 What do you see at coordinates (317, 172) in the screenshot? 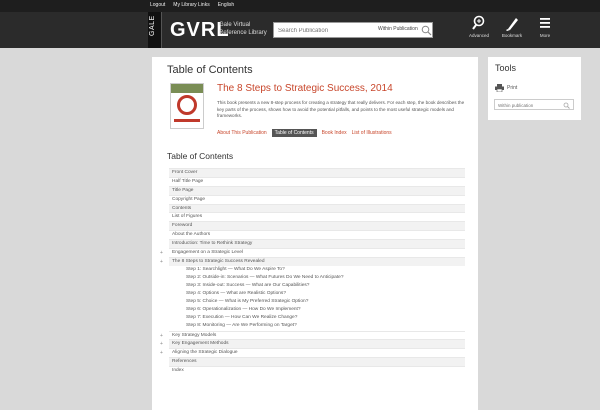
I see `toc-item: Front Cover` at bounding box center [317, 172].